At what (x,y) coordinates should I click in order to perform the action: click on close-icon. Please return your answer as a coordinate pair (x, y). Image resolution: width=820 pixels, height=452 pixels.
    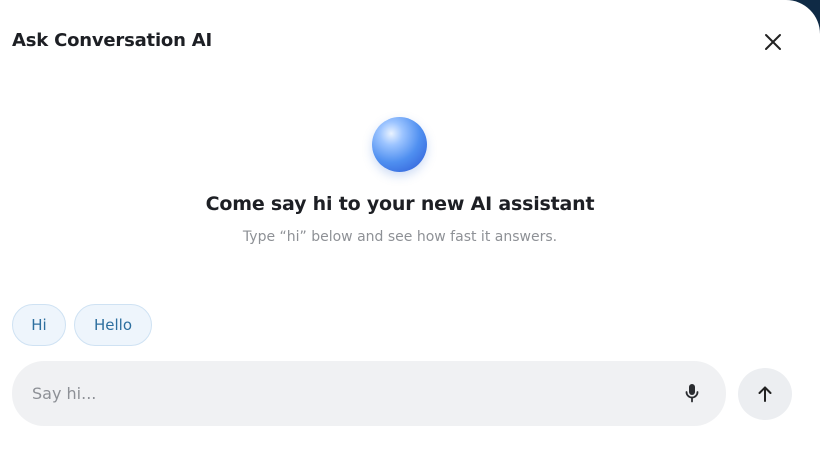
    Looking at the image, I should click on (773, 42).